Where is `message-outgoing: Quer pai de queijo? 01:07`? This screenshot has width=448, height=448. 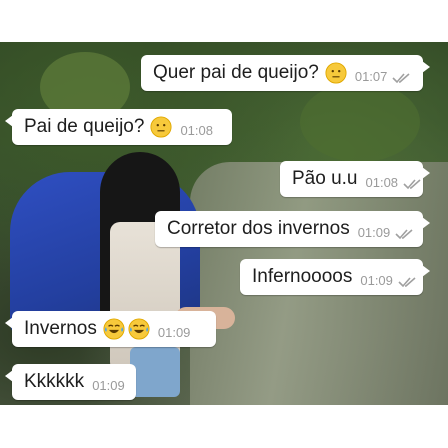 message-outgoing: Quer pai de queijo? 01:07 is located at coordinates (285, 73).